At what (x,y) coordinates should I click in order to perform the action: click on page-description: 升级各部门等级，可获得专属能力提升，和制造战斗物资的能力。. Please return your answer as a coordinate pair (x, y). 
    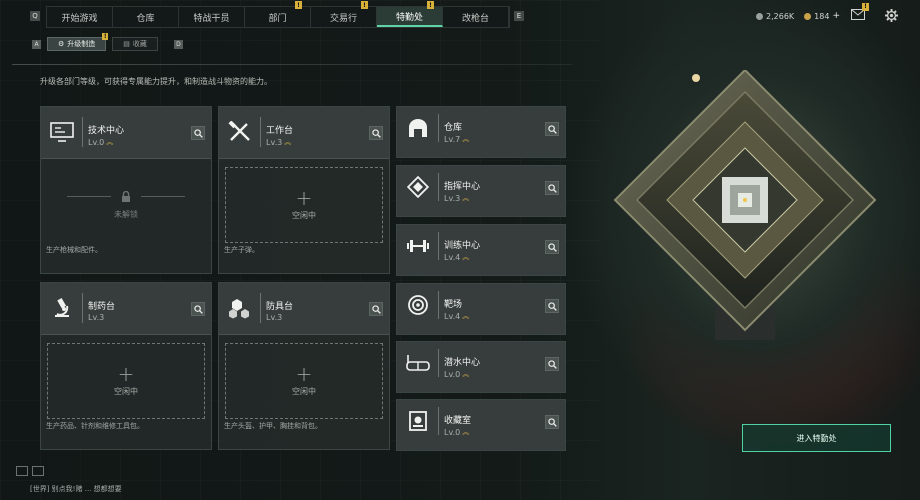
    Looking at the image, I should click on (156, 81).